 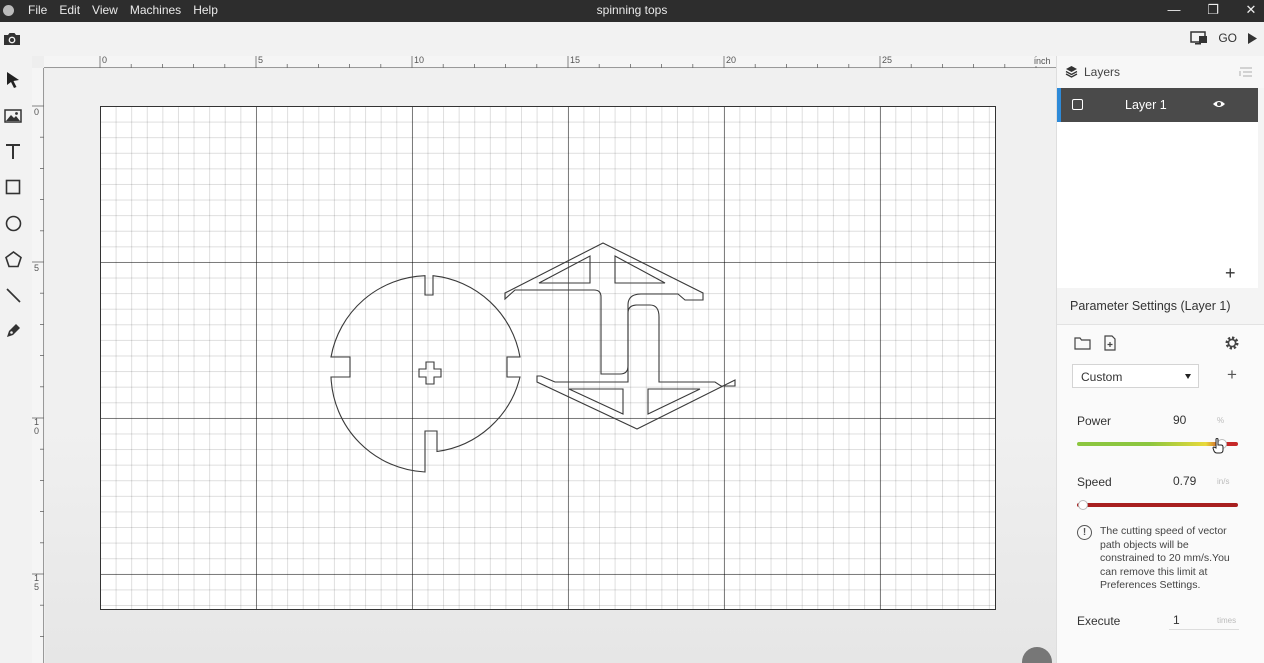 I want to click on chevron-down-icon, so click(x=1188, y=376).